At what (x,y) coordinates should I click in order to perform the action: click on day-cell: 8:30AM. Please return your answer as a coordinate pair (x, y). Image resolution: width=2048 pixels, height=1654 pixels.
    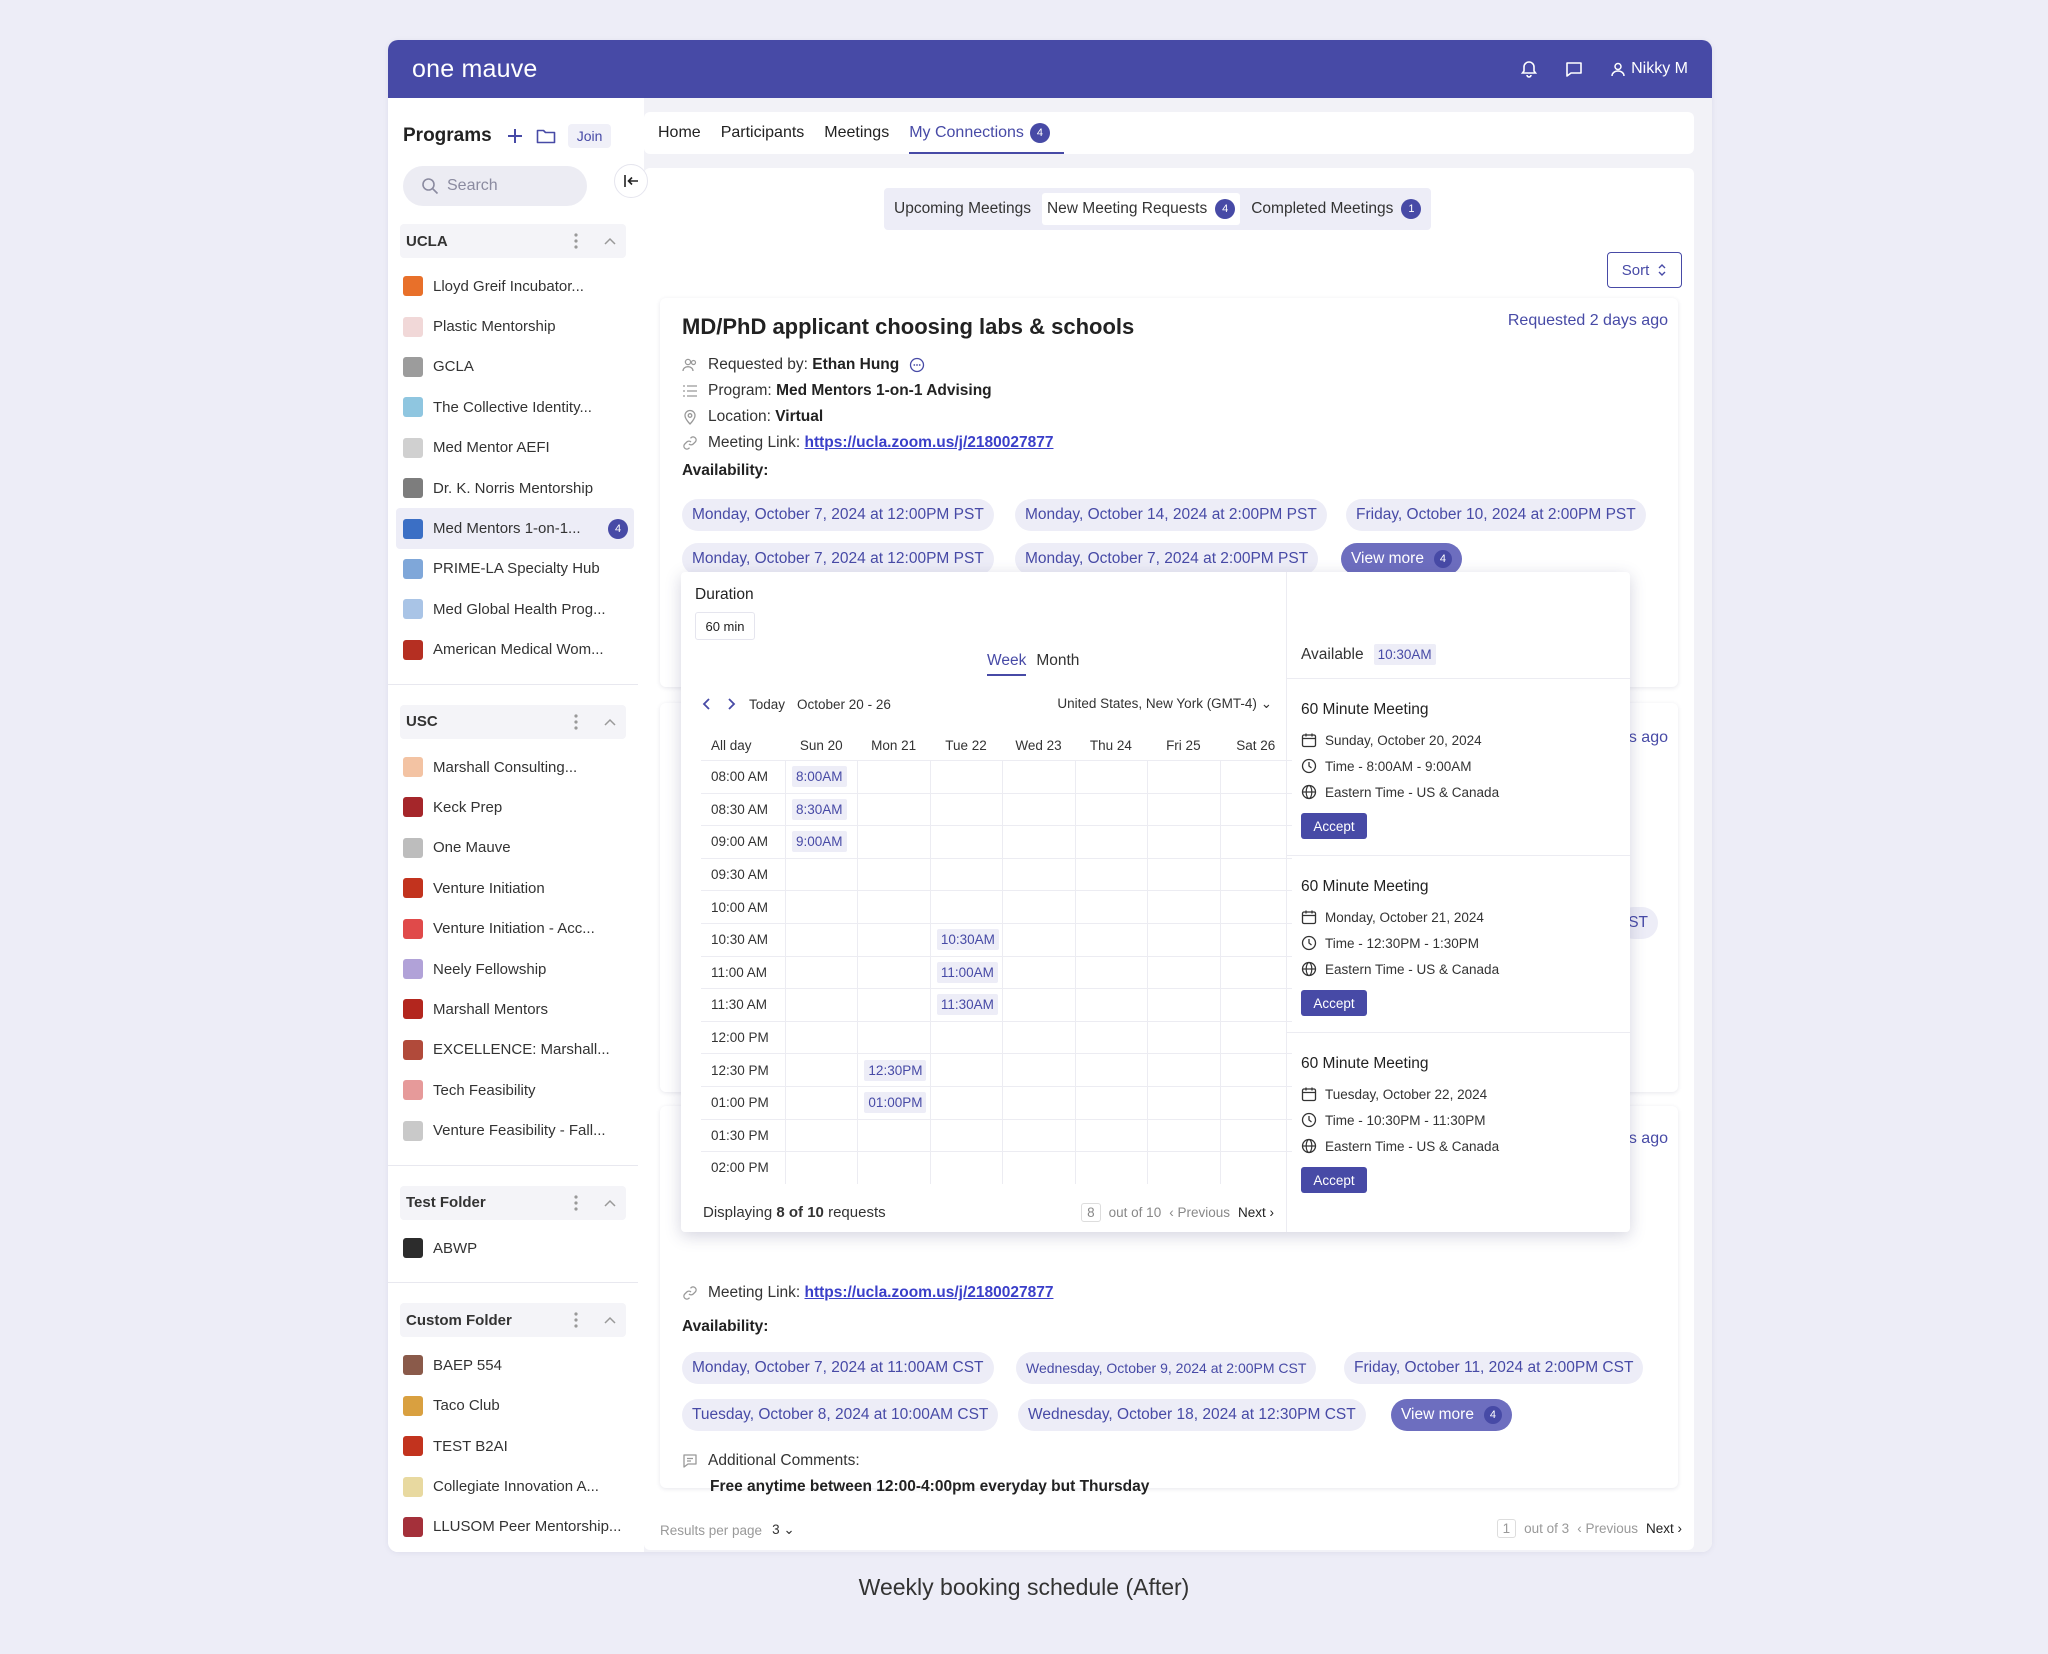
    Looking at the image, I should click on (821, 809).